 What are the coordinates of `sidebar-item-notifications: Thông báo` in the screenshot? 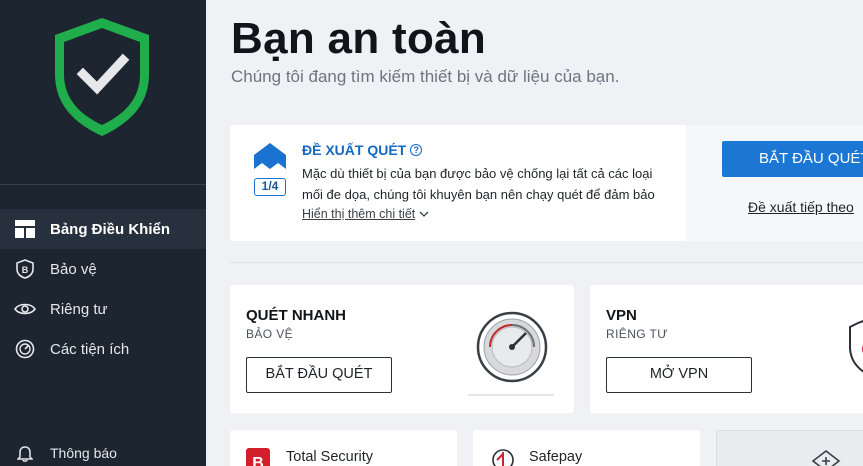 It's located at (65, 453).